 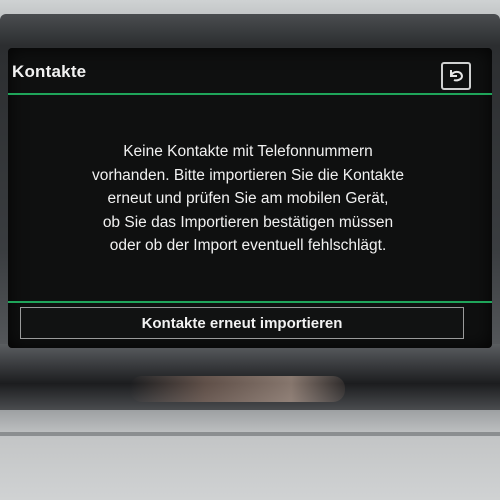 What do you see at coordinates (250, 71) in the screenshot?
I see `screen-header: Kontakte` at bounding box center [250, 71].